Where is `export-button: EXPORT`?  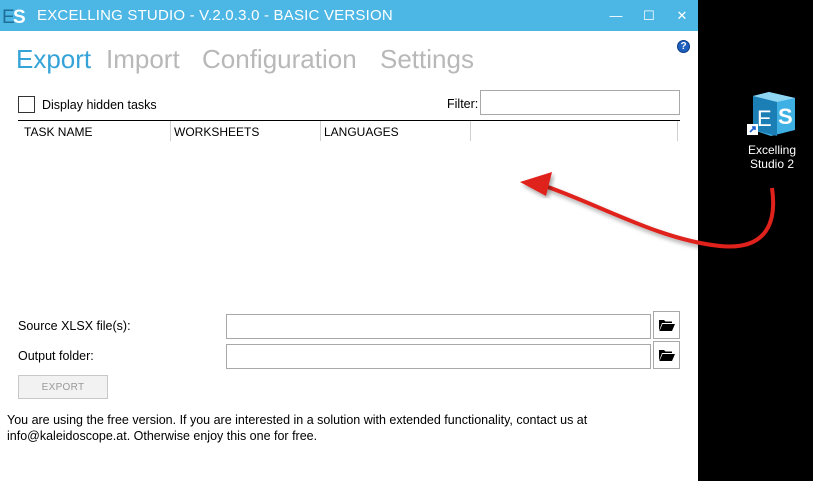
export-button: EXPORT is located at coordinates (63, 387).